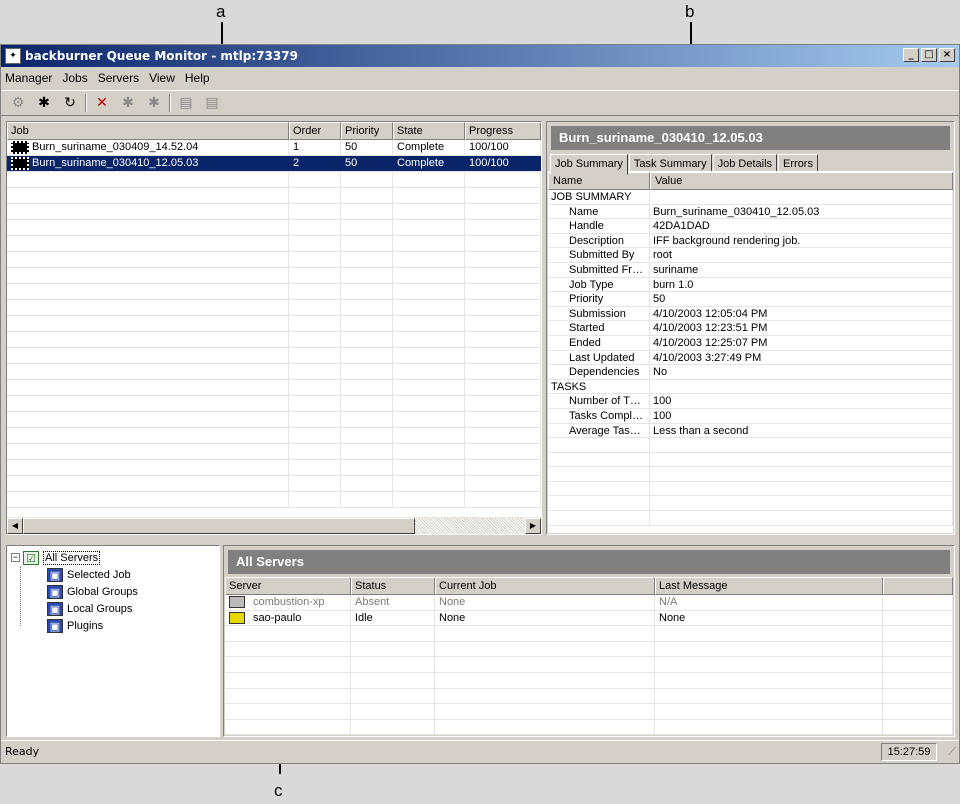  I want to click on detail-row: Started 4/10/2003 12:23:51 PM, so click(750, 328).